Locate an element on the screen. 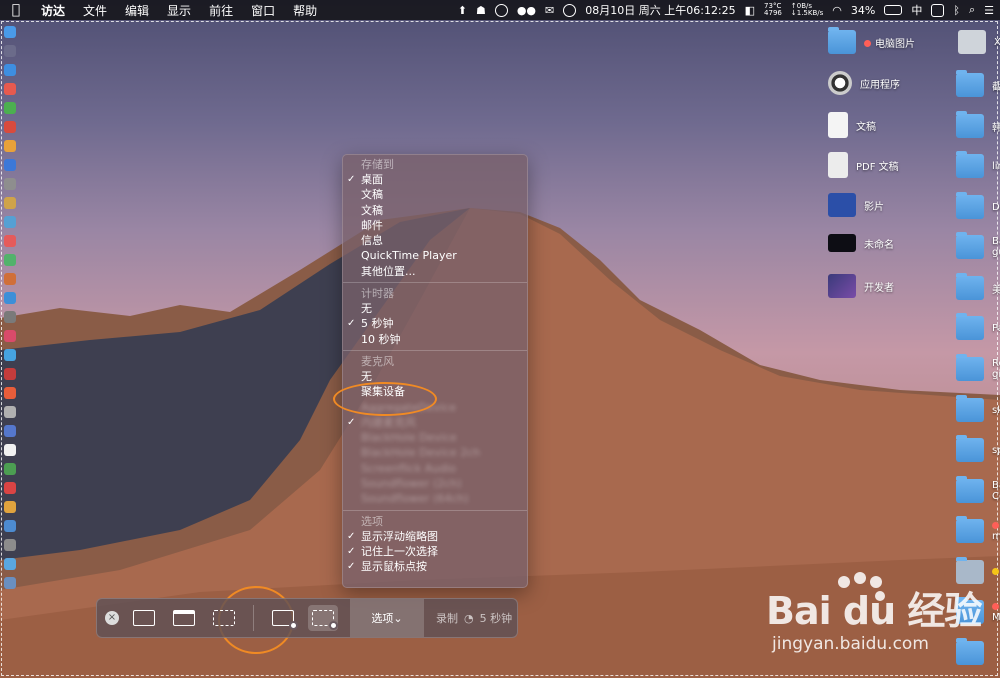 Image resolution: width=1000 pixels, height=678 pixels. menu-item-desktop: ✓ 桌面 is located at coordinates (435, 179).